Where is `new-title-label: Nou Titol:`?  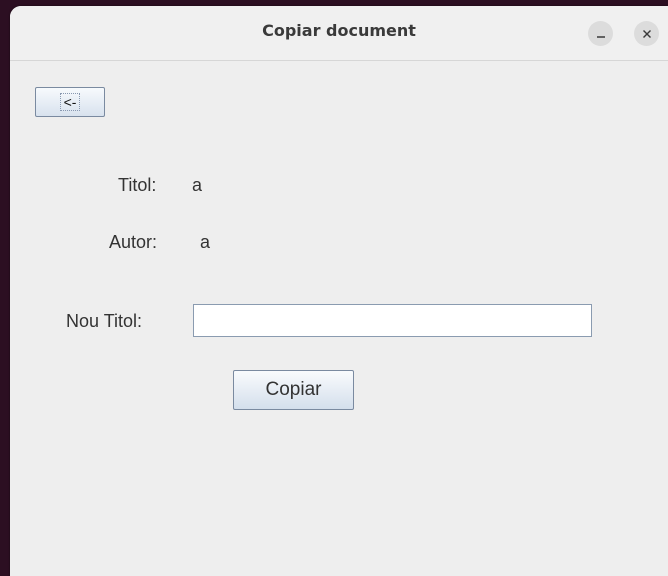 new-title-label: Nou Titol: is located at coordinates (104, 321).